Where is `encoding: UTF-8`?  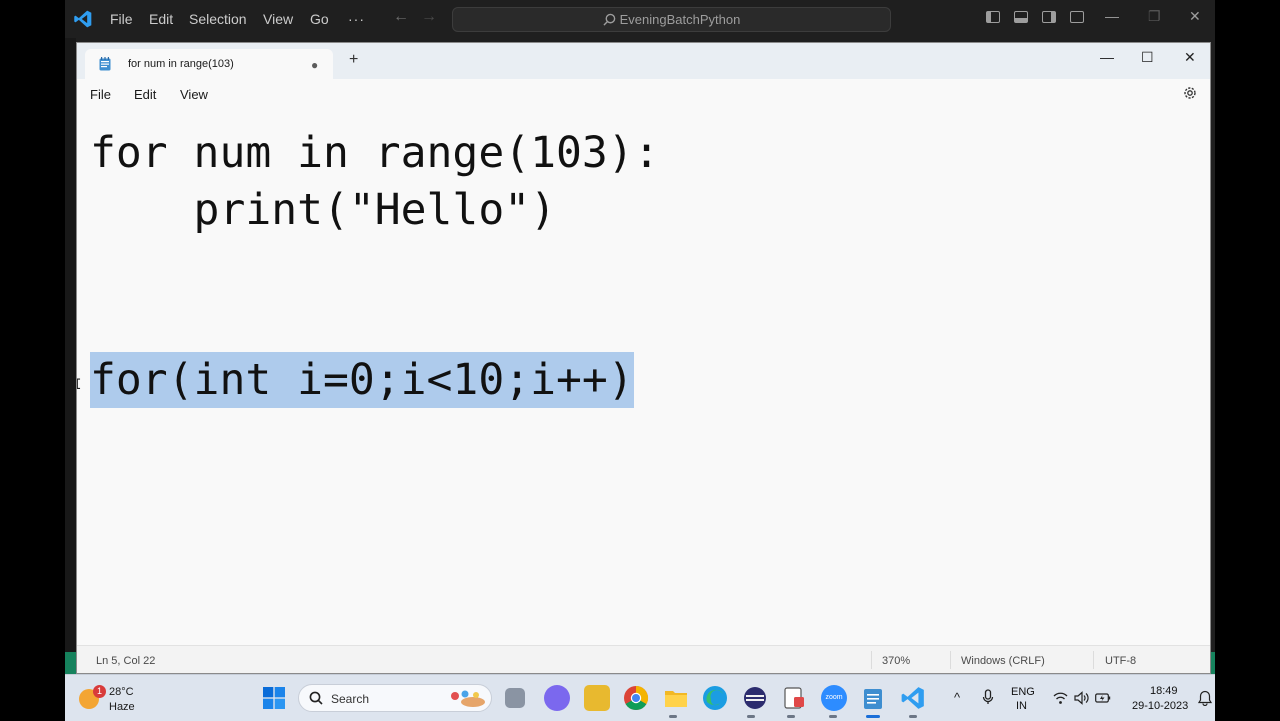 encoding: UTF-8 is located at coordinates (1120, 661).